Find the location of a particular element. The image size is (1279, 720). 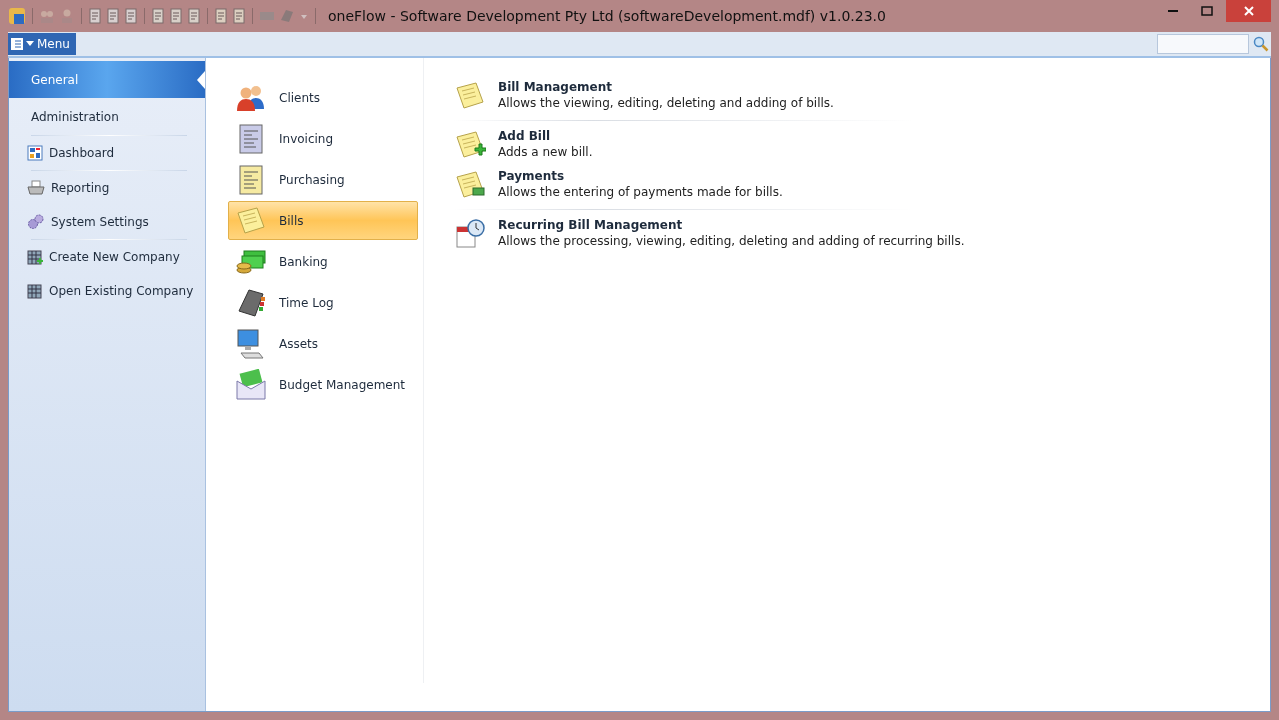

category-item: Bills is located at coordinates (323, 220).